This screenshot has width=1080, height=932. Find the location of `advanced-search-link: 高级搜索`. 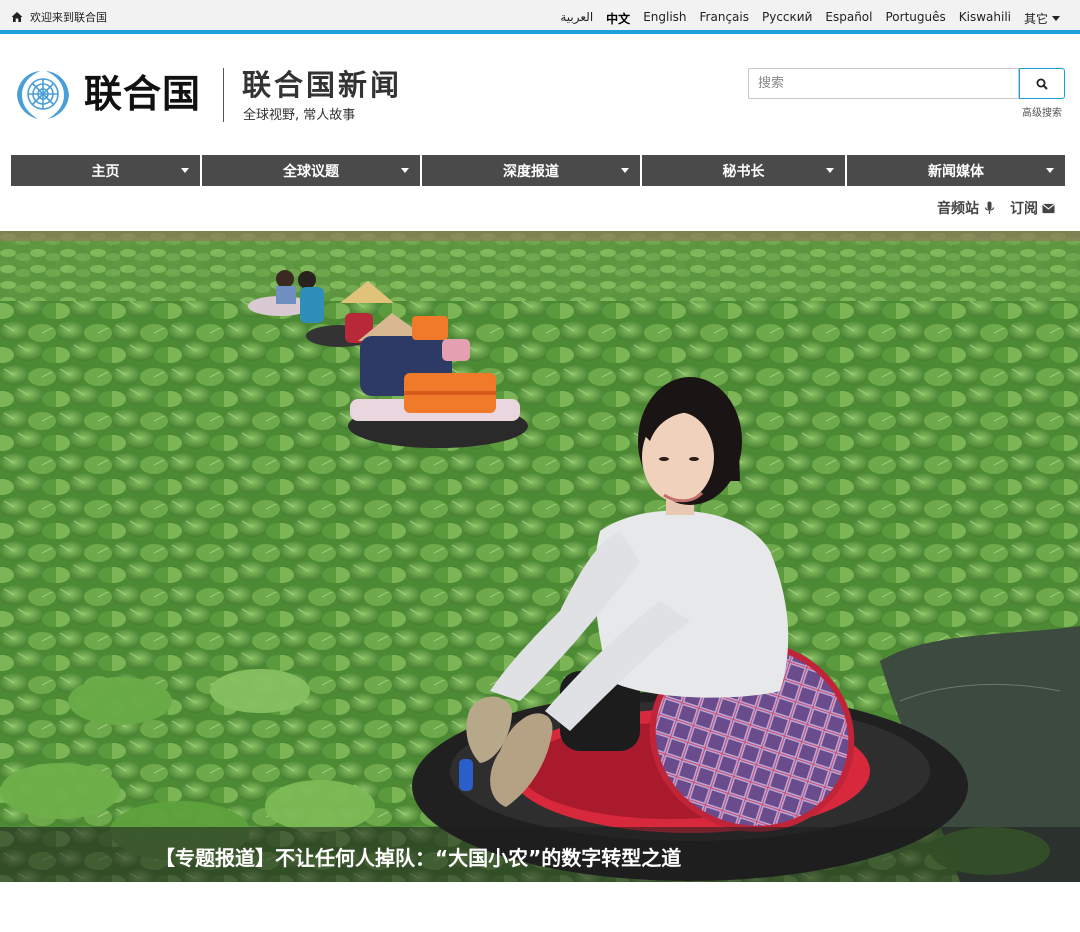

advanced-search-link: 高级搜索 is located at coordinates (1042, 111).